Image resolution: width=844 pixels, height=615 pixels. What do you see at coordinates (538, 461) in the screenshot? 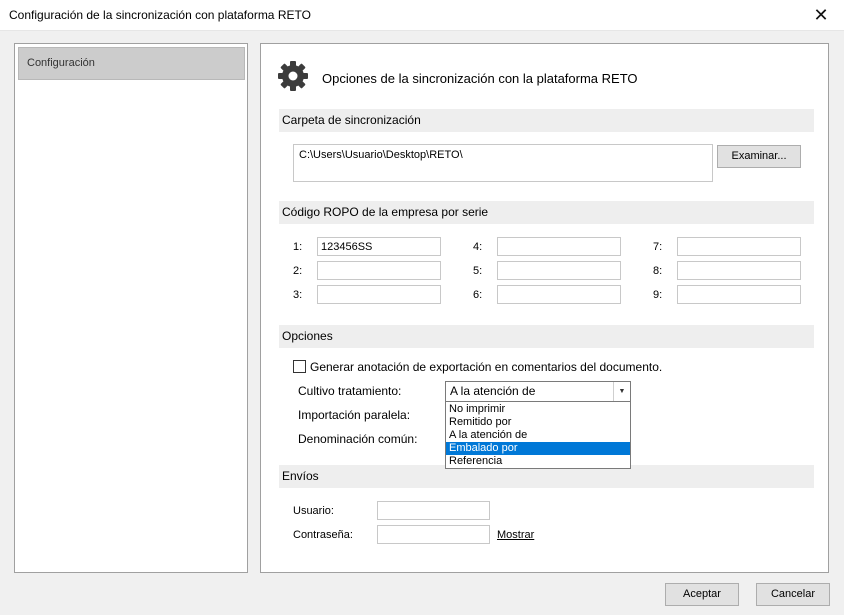
I see `dropdown-option-referencia: Referencia` at bounding box center [538, 461].